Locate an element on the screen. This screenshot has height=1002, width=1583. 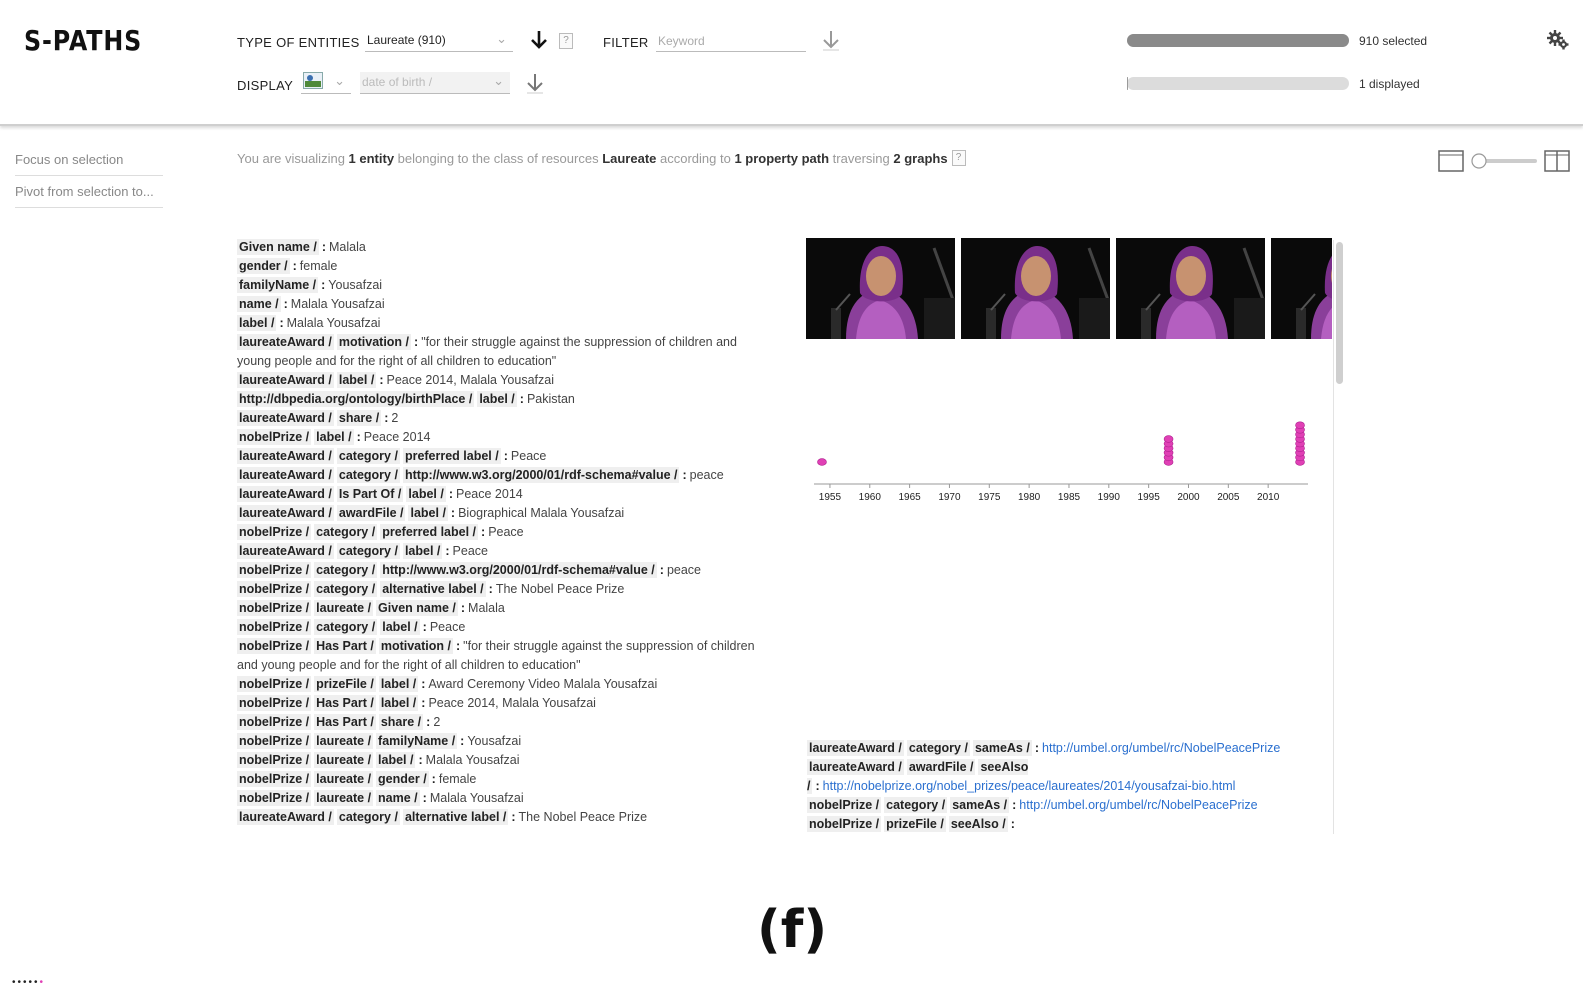
single-view-icon is located at coordinates (1451, 161).